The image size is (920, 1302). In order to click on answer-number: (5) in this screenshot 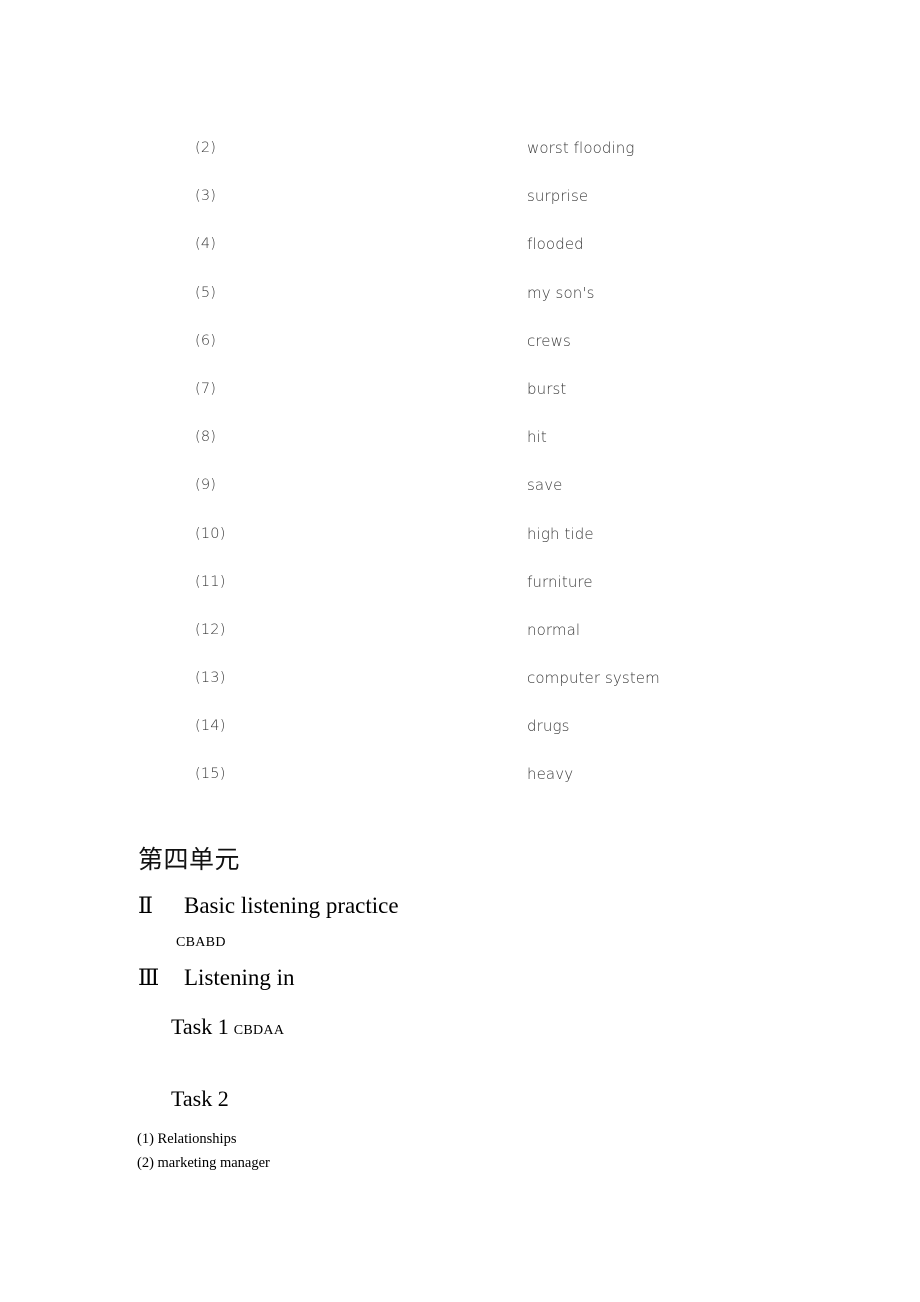, I will do `click(206, 292)`.